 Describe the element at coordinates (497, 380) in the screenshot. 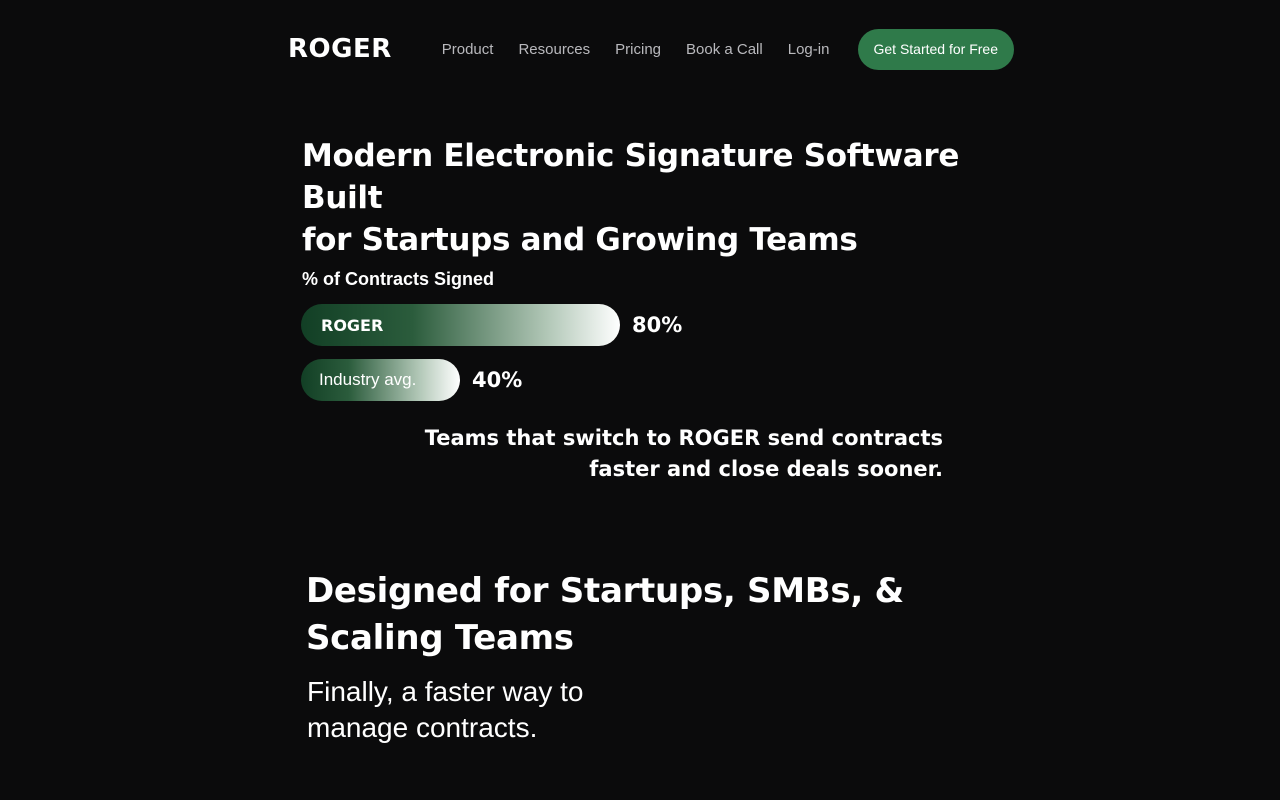

I see `industry-avg-percent: 40%` at that location.